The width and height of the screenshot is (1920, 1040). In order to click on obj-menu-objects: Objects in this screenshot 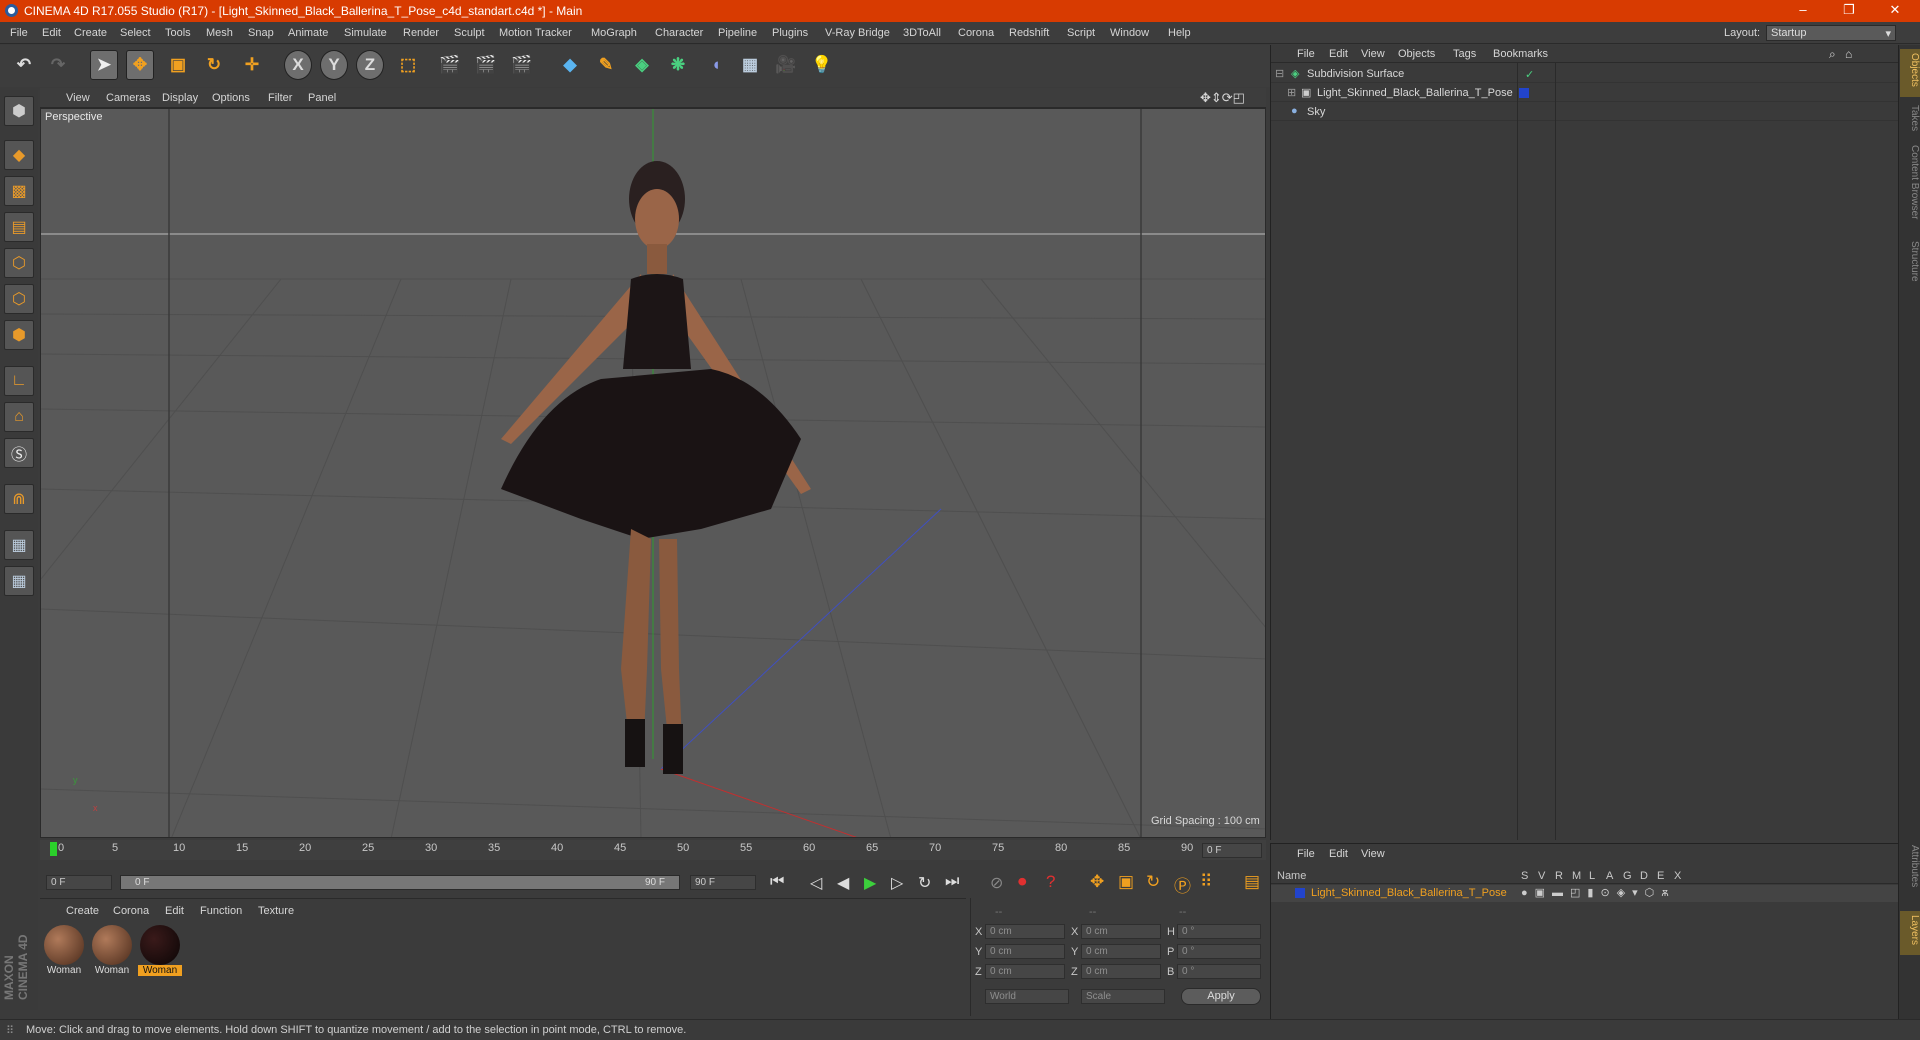, I will do `click(1416, 54)`.